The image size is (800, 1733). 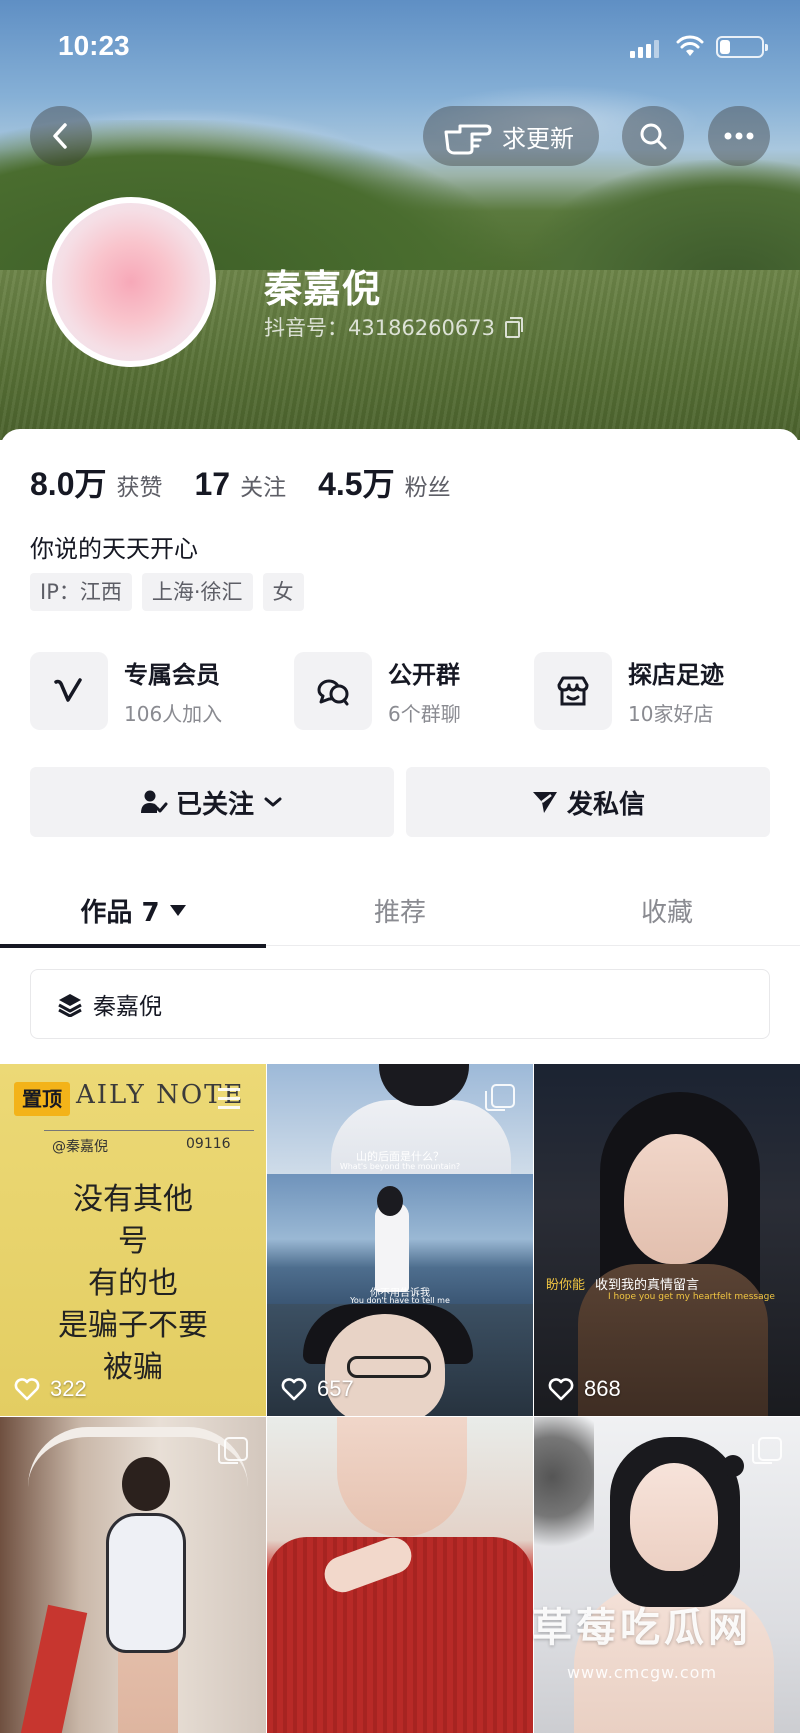 I want to click on video-caption: What's beyond the mountain?, so click(x=400, y=1166).